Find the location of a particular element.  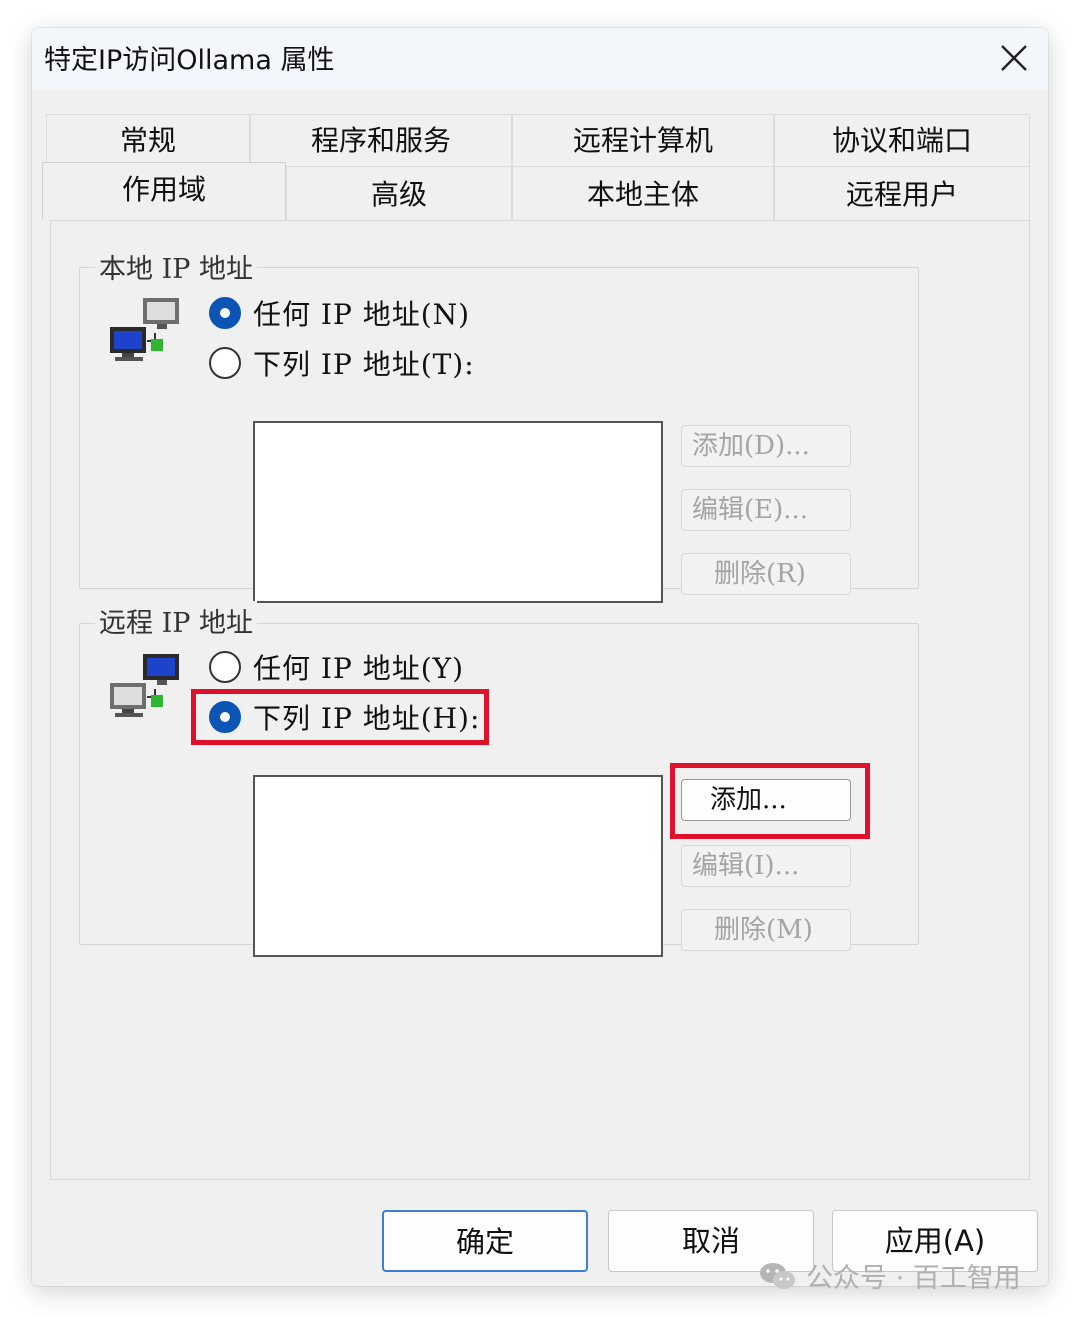

local-ip-listbox is located at coordinates (458, 512).